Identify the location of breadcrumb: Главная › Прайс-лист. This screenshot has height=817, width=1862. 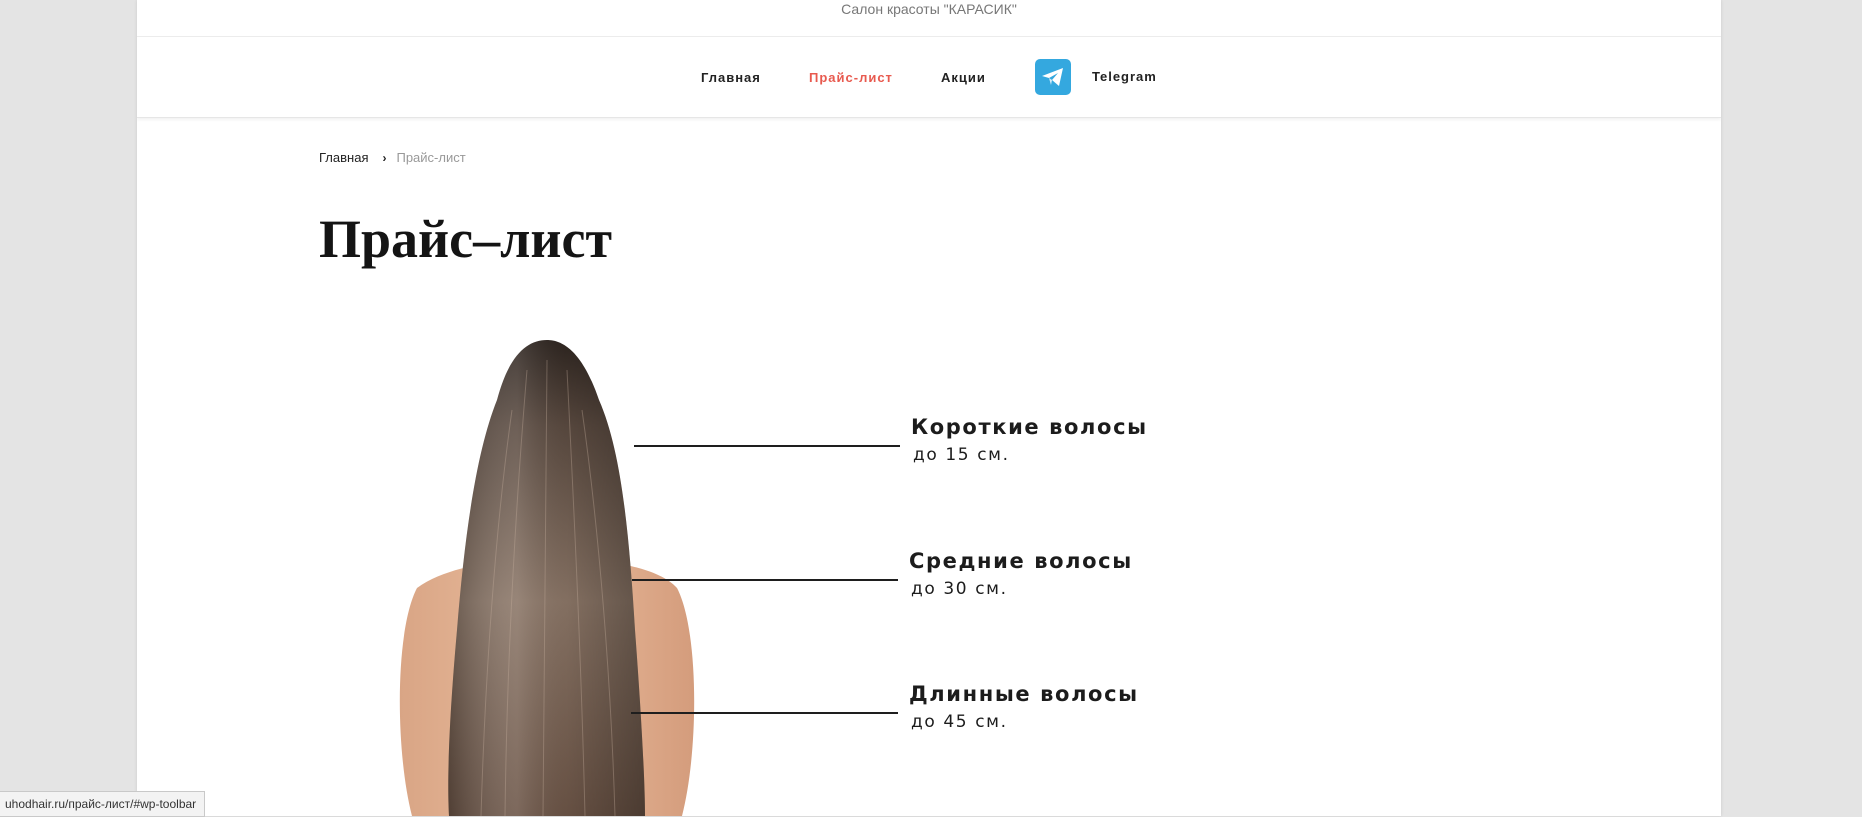
(392, 157).